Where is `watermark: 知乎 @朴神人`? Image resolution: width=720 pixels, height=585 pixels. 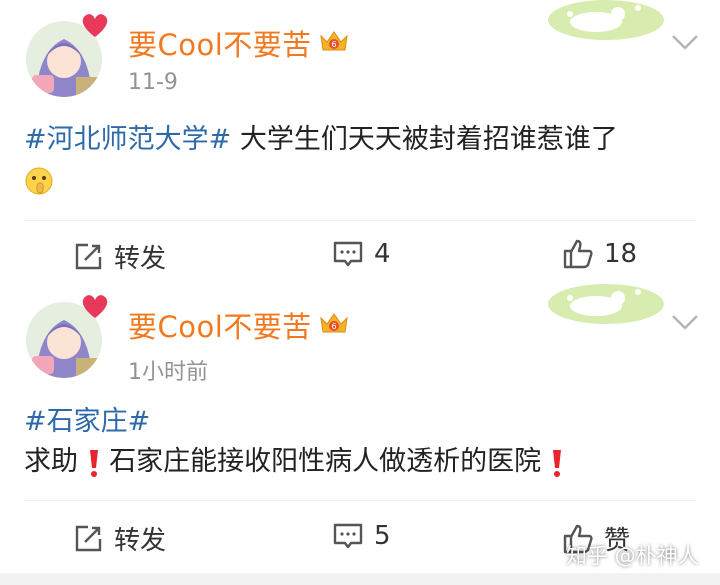 watermark: 知乎 @朴神人 is located at coordinates (632, 556).